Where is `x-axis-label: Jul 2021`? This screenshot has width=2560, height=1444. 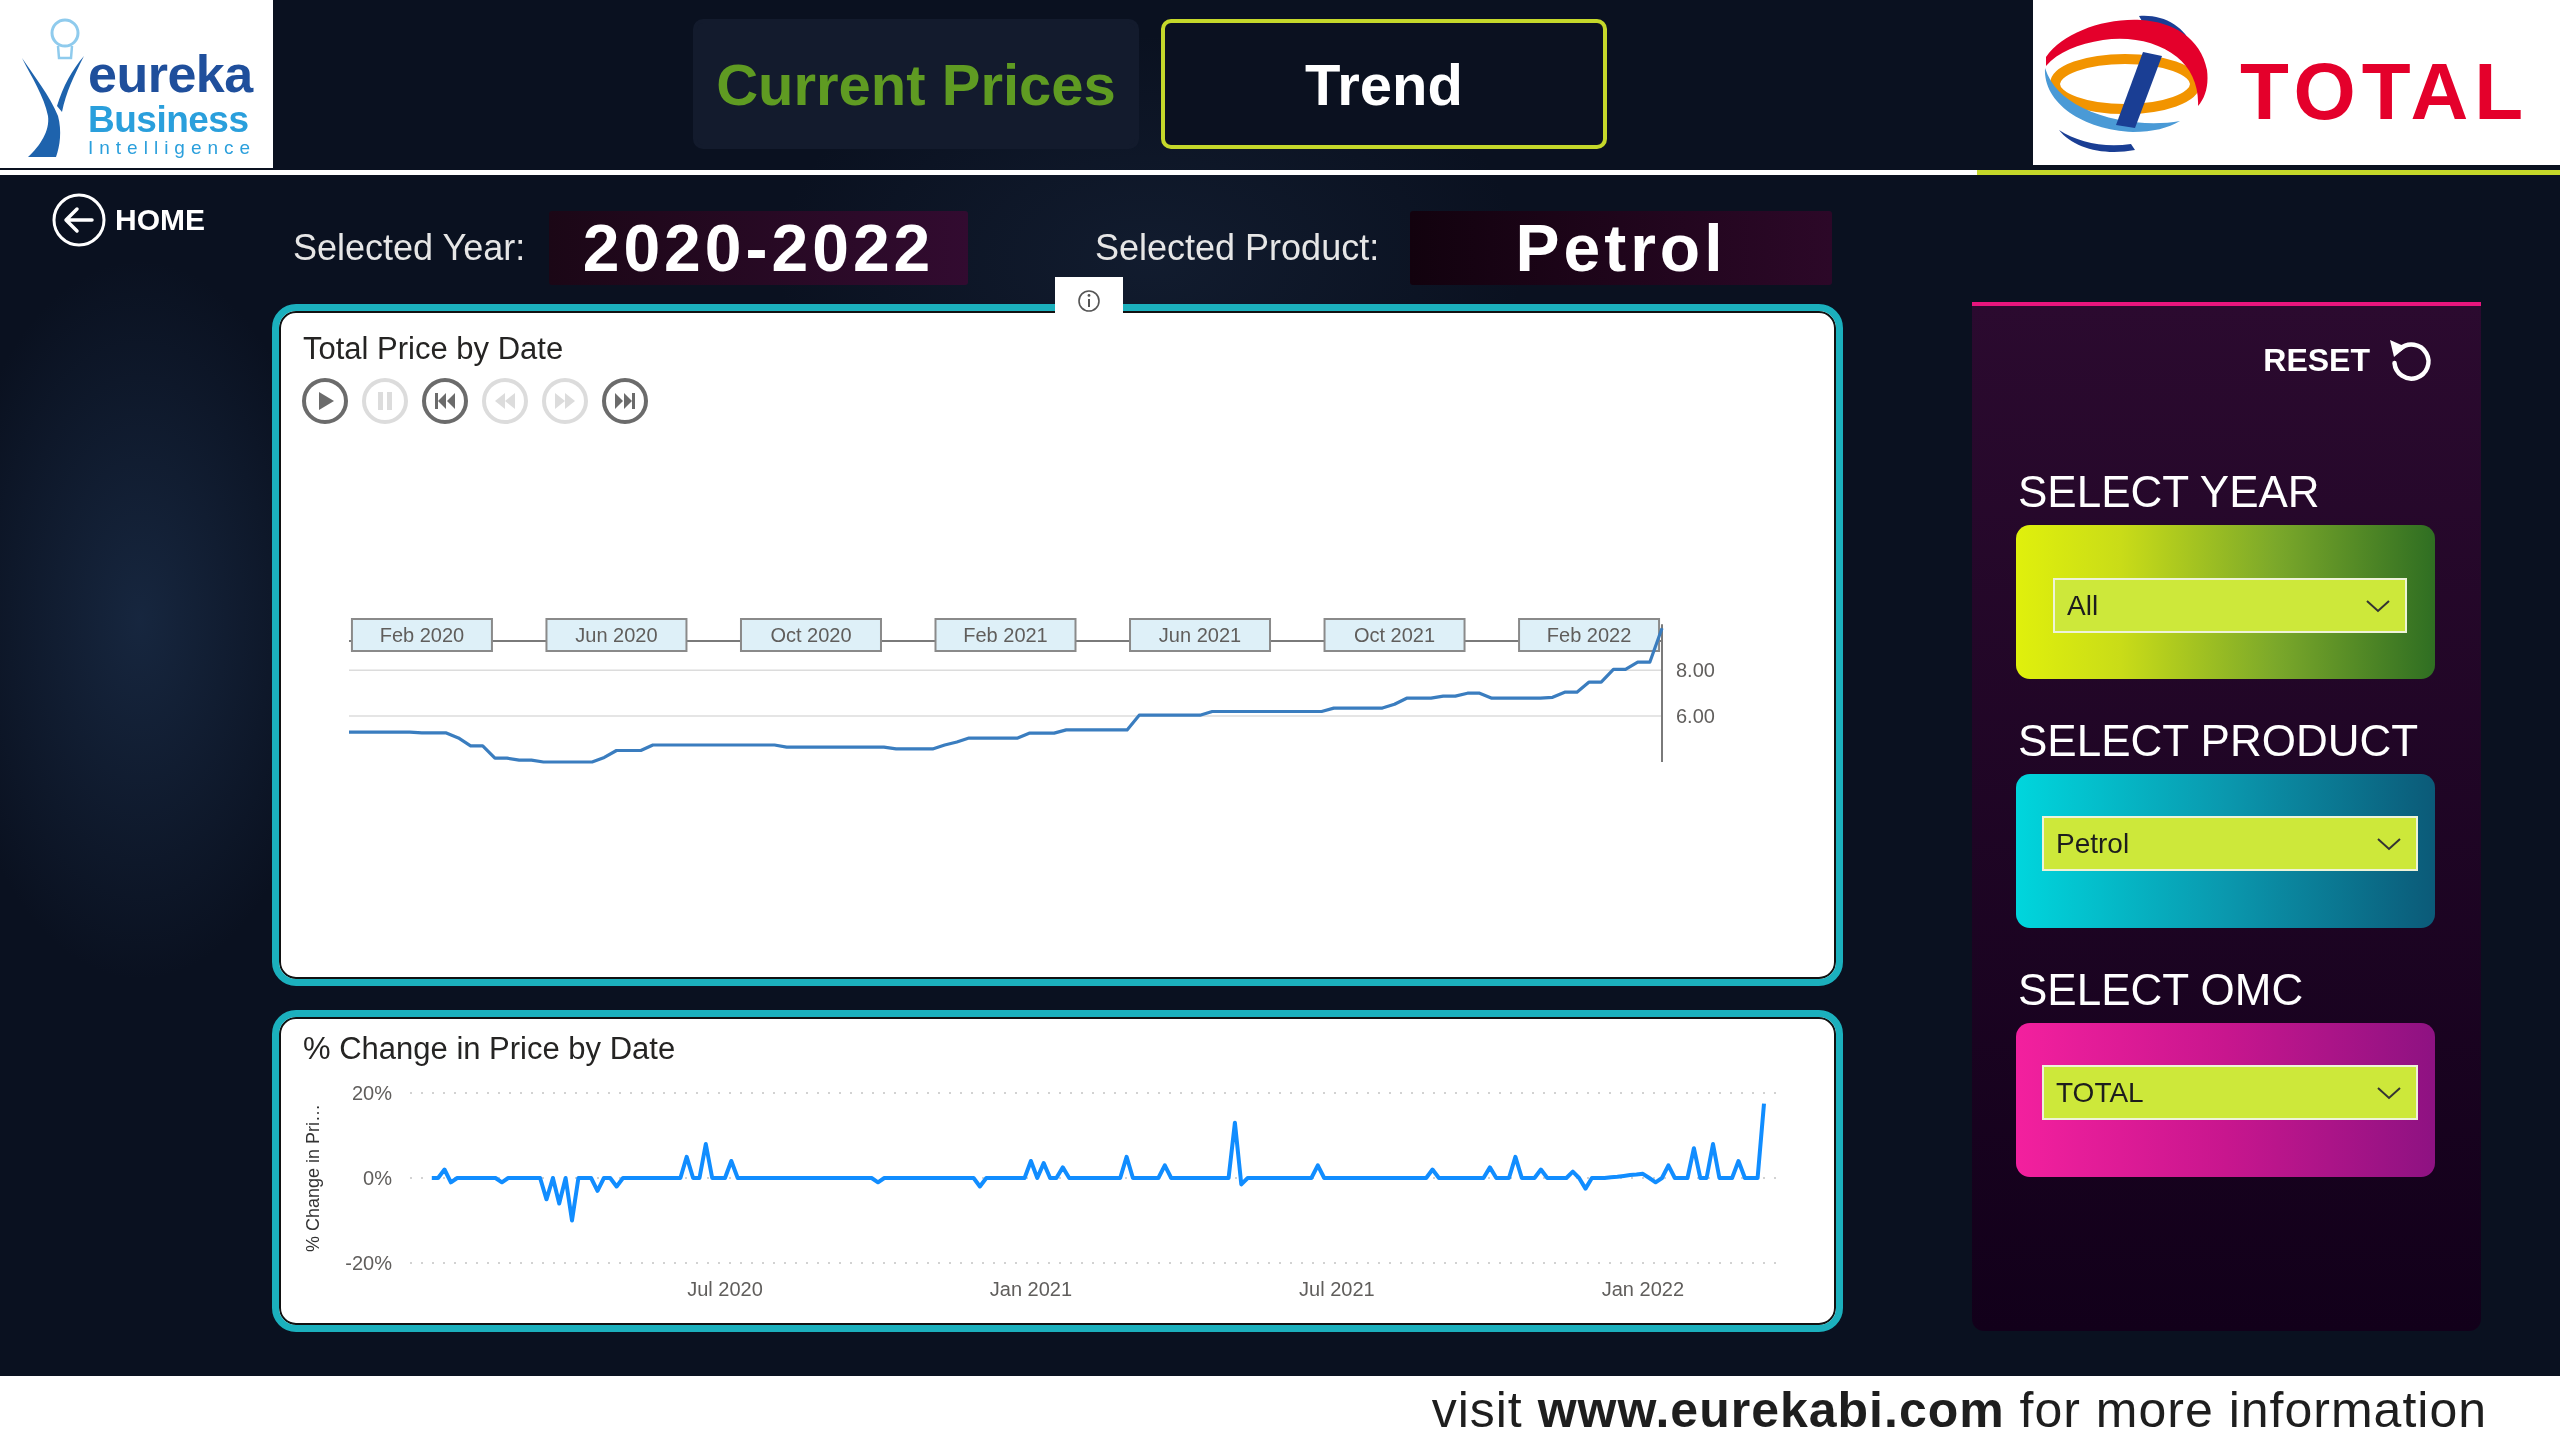 x-axis-label: Jul 2021 is located at coordinates (1337, 1289).